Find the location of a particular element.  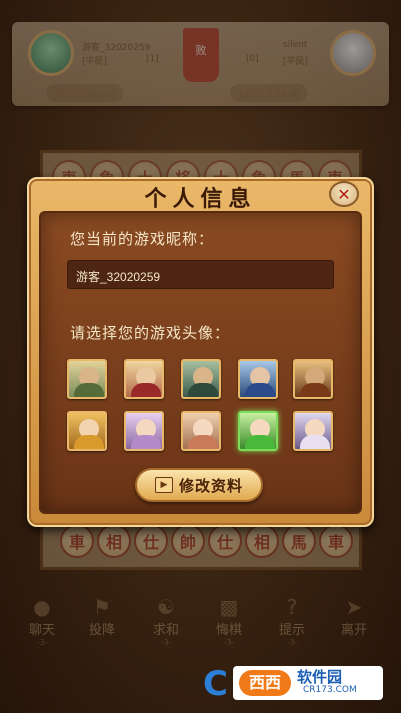

avatar-label: 请选择您的游戏头像： is located at coordinates (150, 333).